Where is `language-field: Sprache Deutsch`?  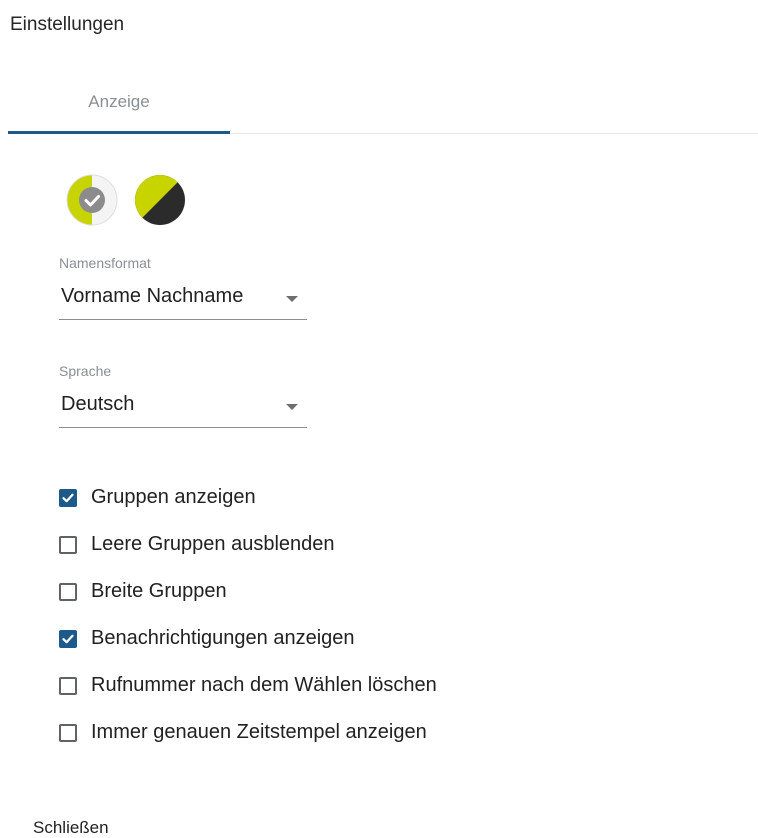 language-field: Sprache Deutsch is located at coordinates (183, 395).